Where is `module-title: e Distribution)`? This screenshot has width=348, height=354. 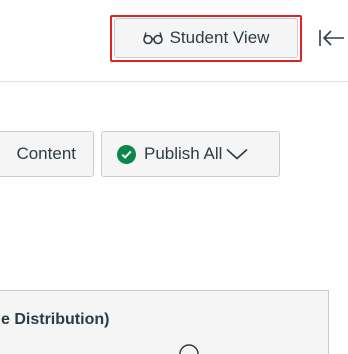 module-title: e Distribution) is located at coordinates (55, 319).